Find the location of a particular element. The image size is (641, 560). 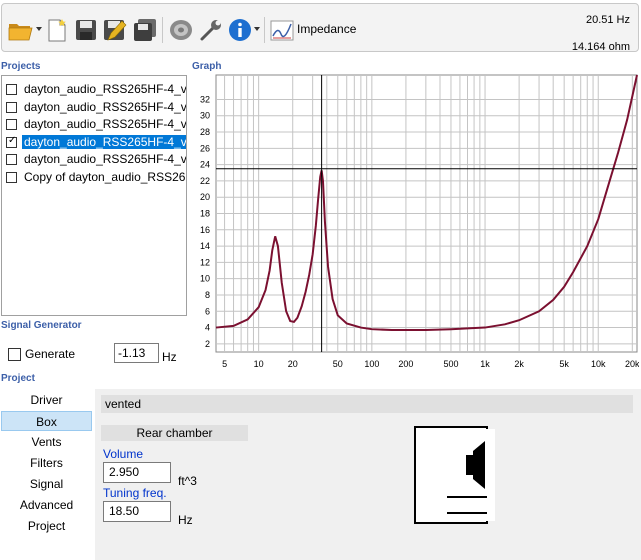

frequency-readout: 20.51 Hz is located at coordinates (607, 20).